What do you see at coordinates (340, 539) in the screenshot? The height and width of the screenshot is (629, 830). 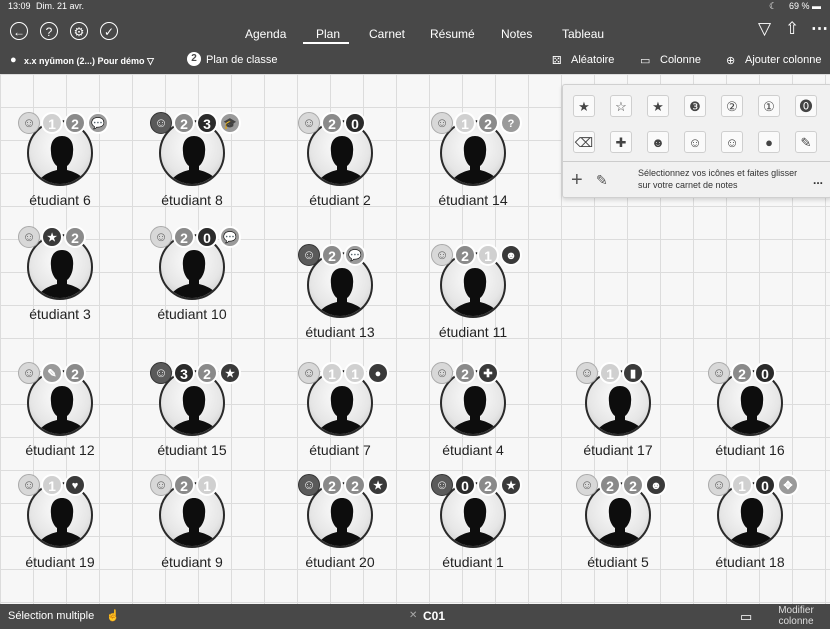 I see `student-seat: ☺ 2 2 ★ étudiant 20` at bounding box center [340, 539].